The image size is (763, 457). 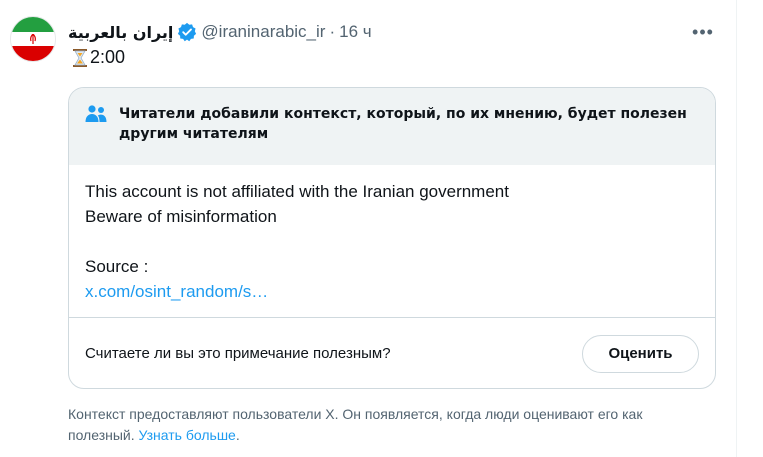 I want to click on flag-green-band, so click(x=33, y=24).